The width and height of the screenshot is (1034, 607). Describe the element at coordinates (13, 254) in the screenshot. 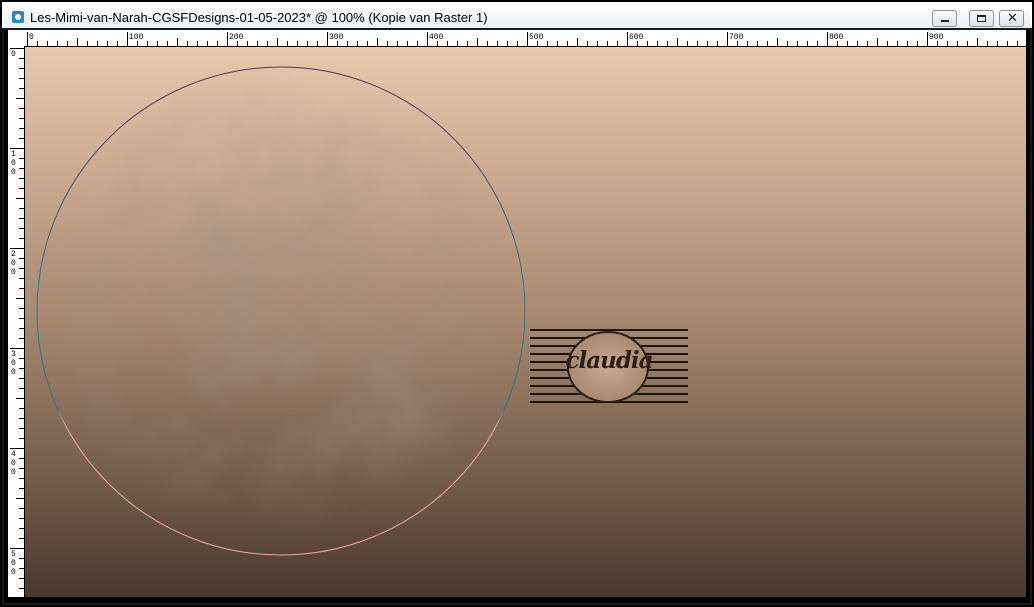

I see `ruler-label: 2` at that location.